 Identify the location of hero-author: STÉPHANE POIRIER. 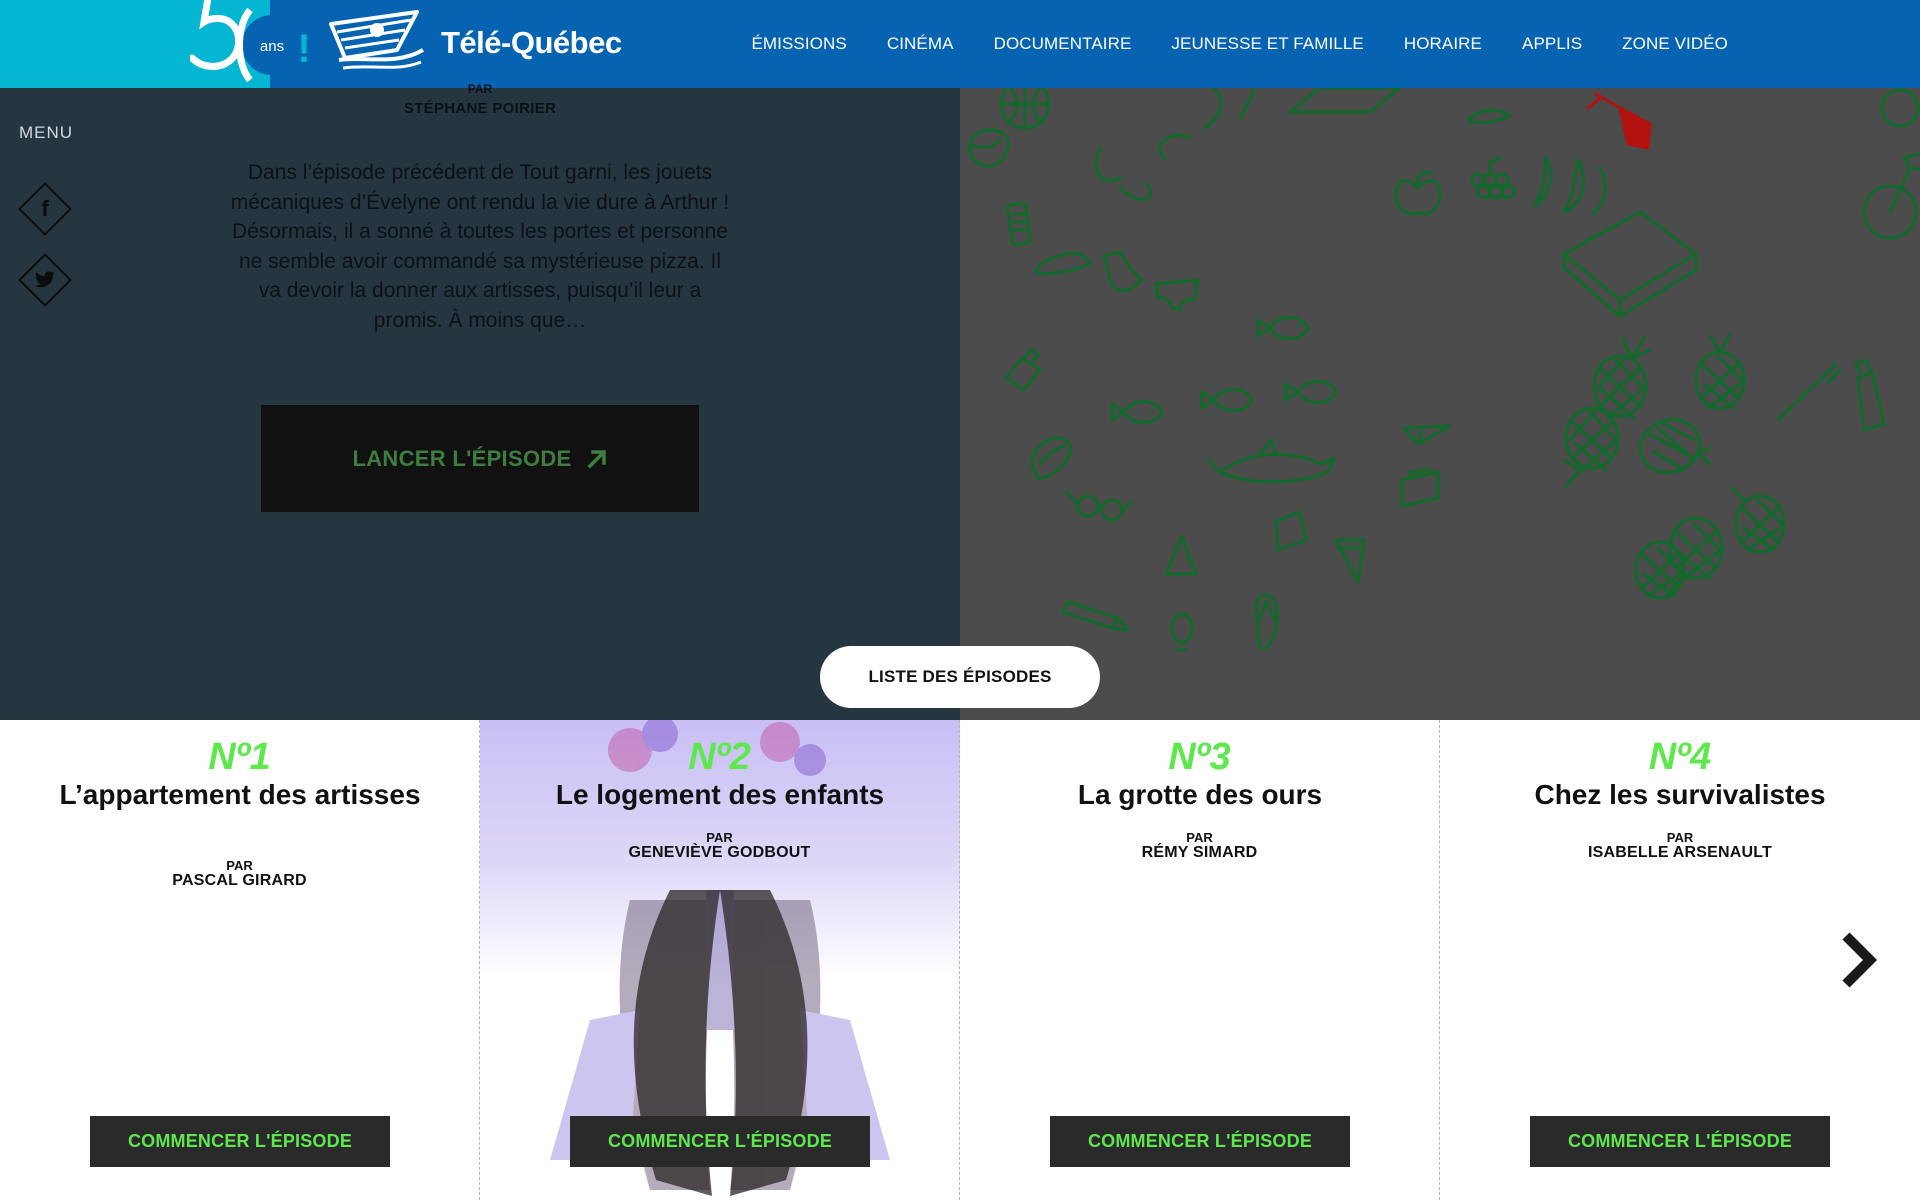
(480, 108).